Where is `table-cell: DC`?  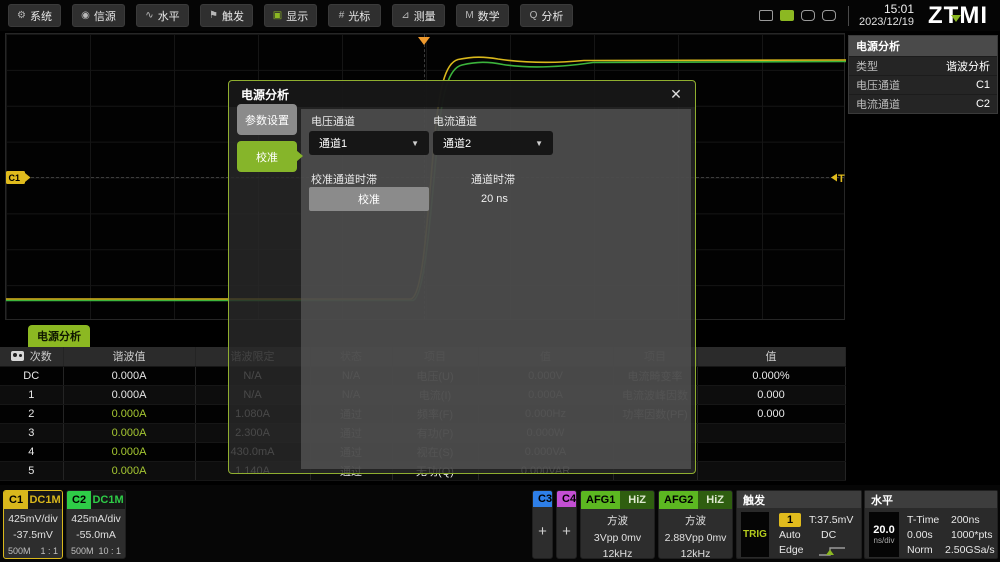
table-cell: DC is located at coordinates (32, 376).